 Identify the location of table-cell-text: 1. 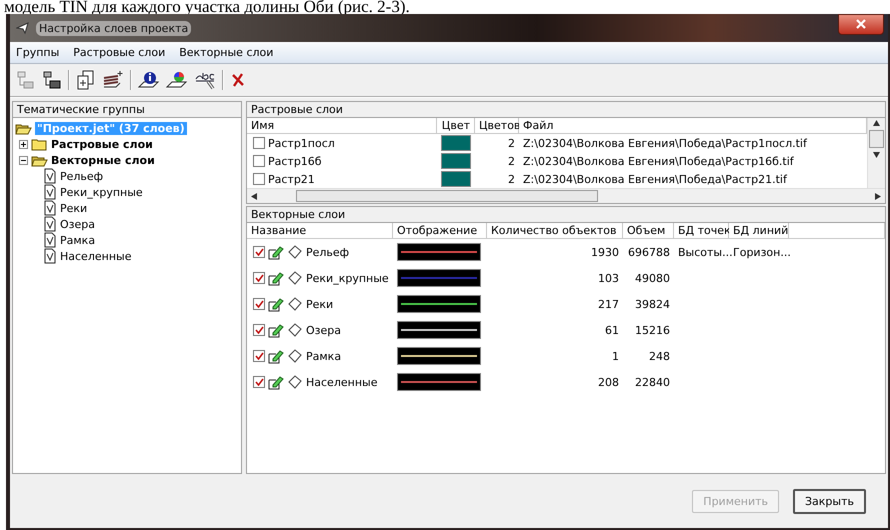
(615, 356).